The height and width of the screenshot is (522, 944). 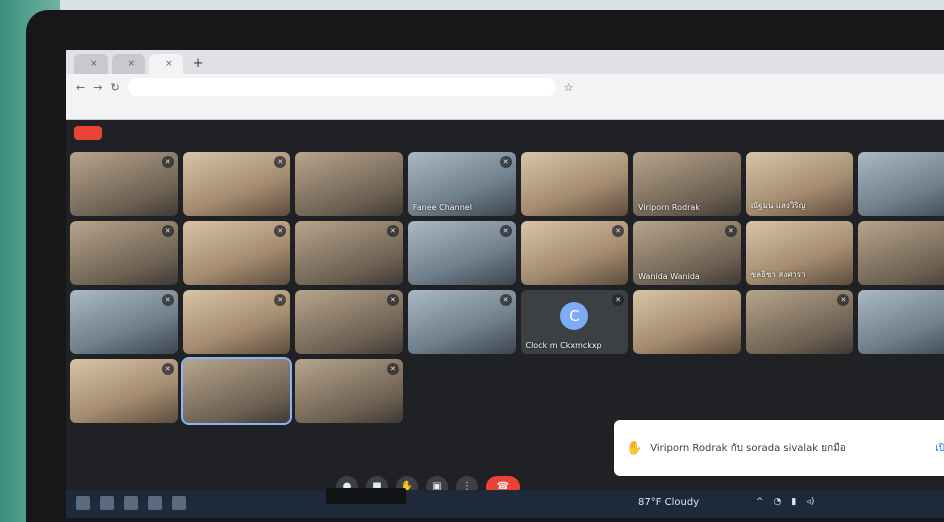 What do you see at coordinates (799, 184) in the screenshot?
I see `participant-tile: ณัฐมน แสงวิริญ` at bounding box center [799, 184].